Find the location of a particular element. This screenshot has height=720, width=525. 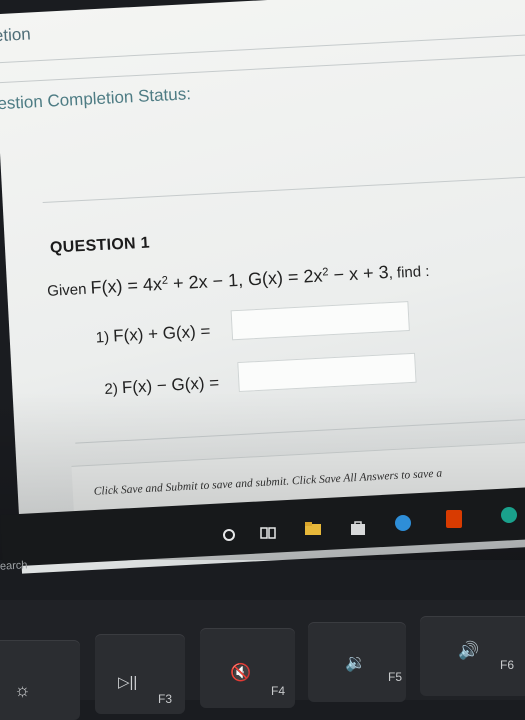

part-1-number: 1) is located at coordinates (102, 337).